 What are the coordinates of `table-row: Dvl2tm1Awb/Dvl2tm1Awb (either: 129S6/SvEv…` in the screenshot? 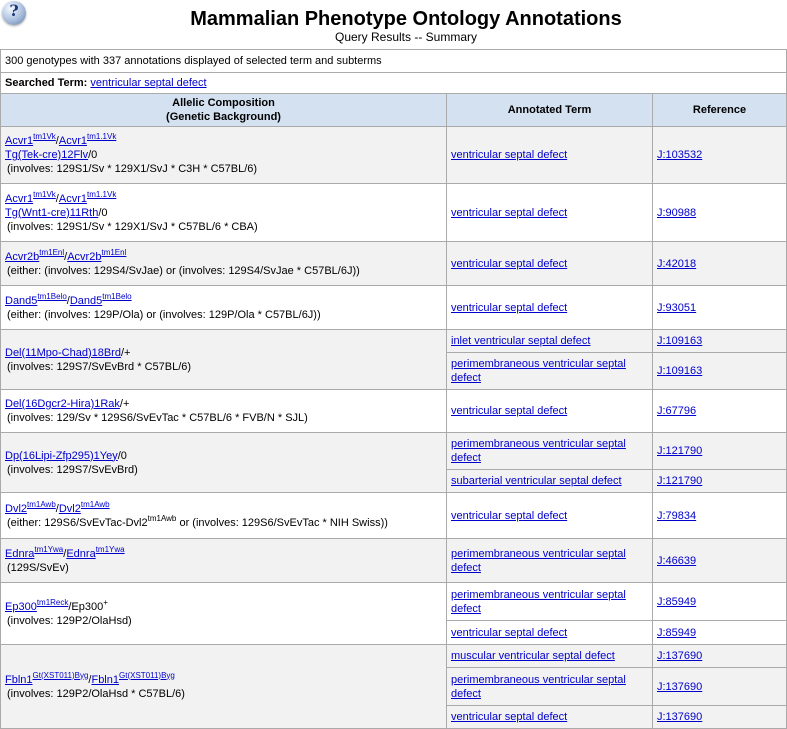 It's located at (393, 515).